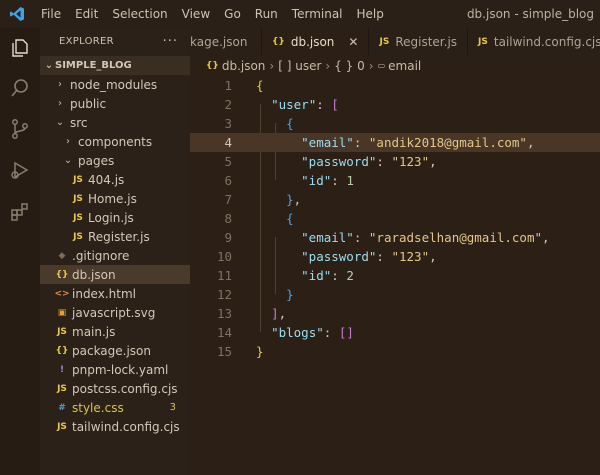 The width and height of the screenshot is (600, 475). Describe the element at coordinates (20, 212) in the screenshot. I see `extensions-icon` at that location.